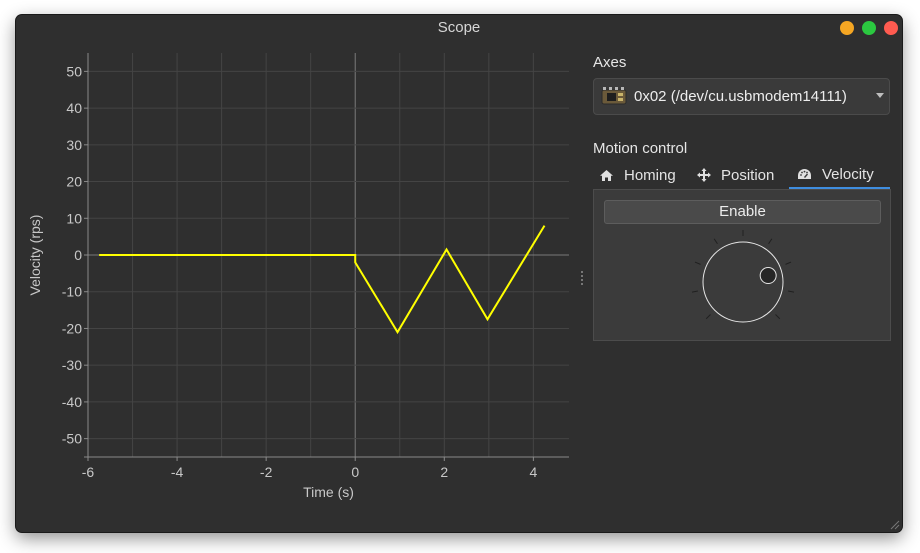 The height and width of the screenshot is (553, 920). What do you see at coordinates (640, 148) in the screenshot?
I see `motion-control-label: Motion control` at bounding box center [640, 148].